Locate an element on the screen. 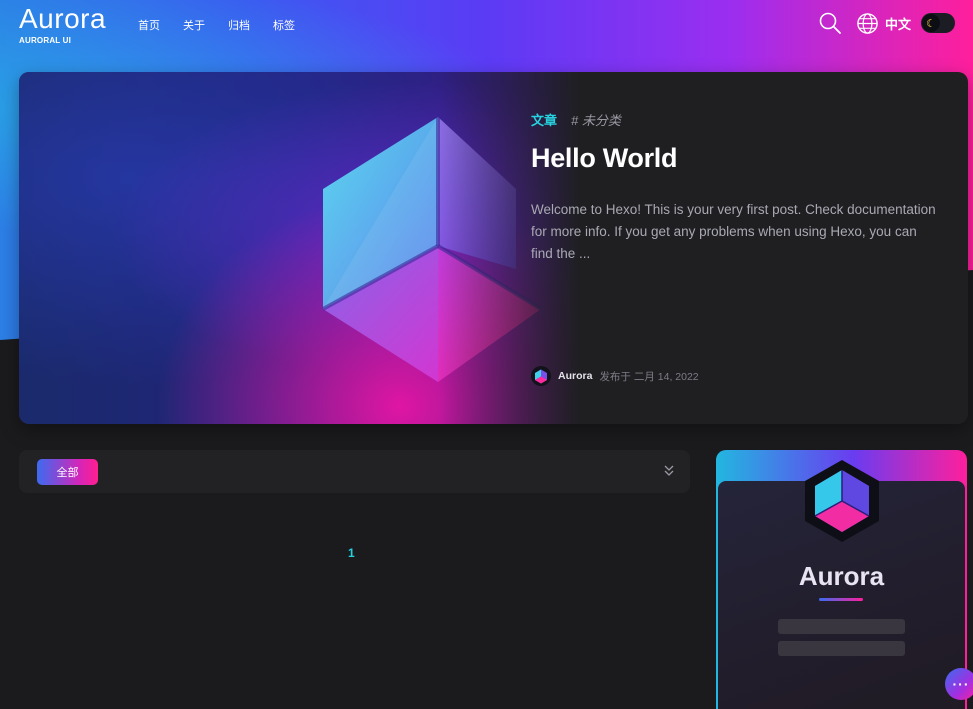 This screenshot has height=709, width=973. moon-icon: ☾ is located at coordinates (931, 23).